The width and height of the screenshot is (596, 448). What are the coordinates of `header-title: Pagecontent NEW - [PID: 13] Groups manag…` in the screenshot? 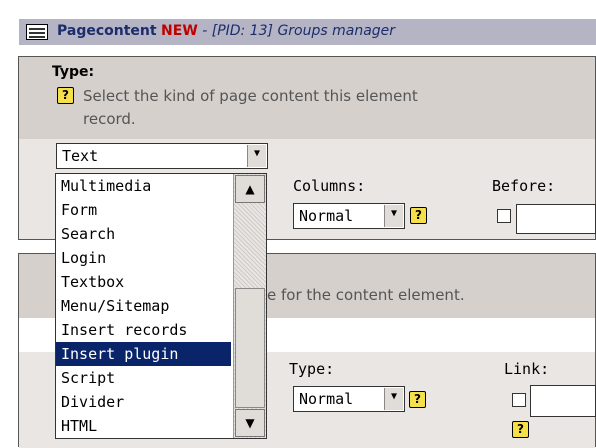 It's located at (226, 31).